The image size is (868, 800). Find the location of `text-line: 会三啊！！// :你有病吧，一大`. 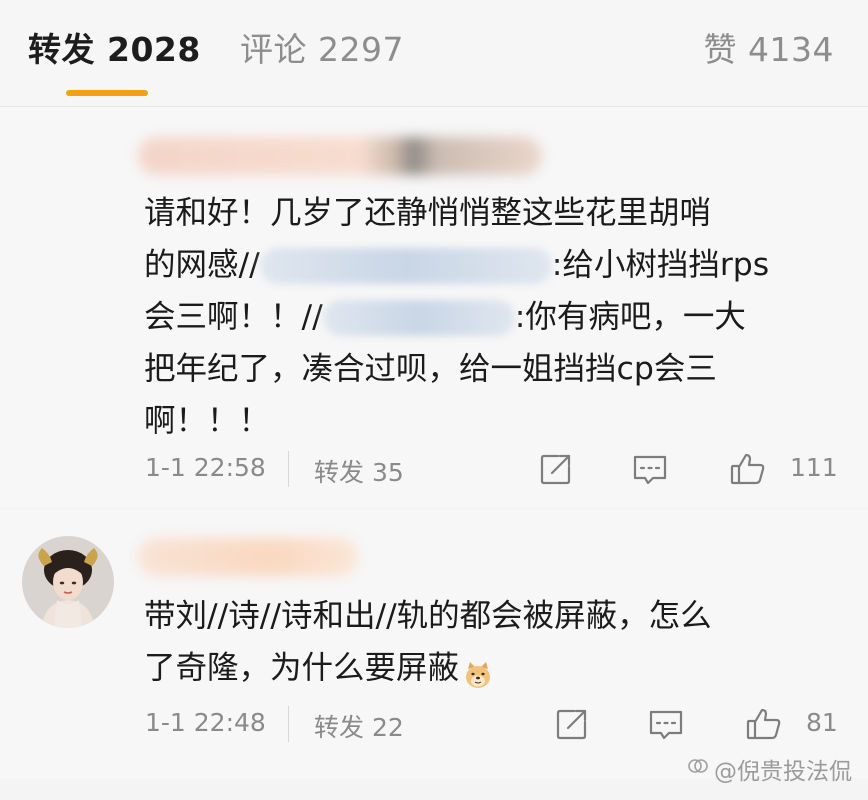

text-line: 会三啊！！// :你有病吧，一大 is located at coordinates (489, 317).